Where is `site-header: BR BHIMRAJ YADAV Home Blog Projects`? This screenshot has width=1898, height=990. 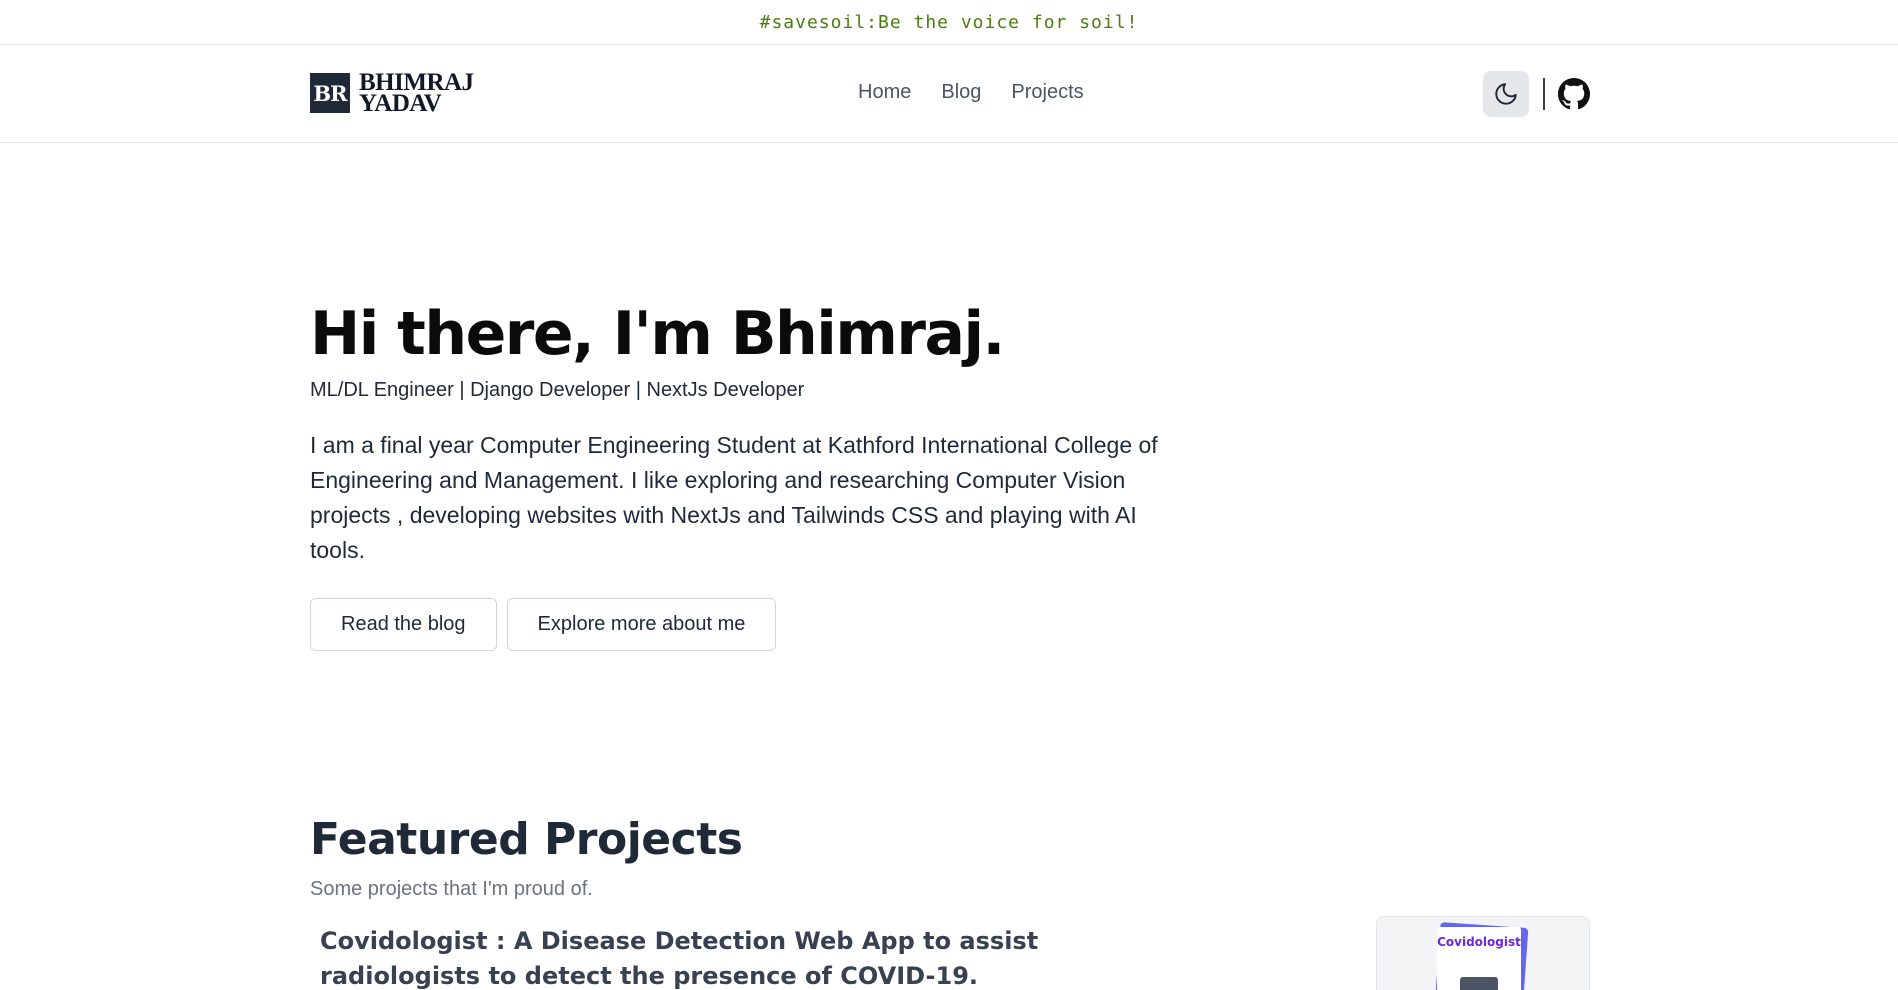
site-header: BR BHIMRAJ YADAV Home Blog Projects is located at coordinates (949, 94).